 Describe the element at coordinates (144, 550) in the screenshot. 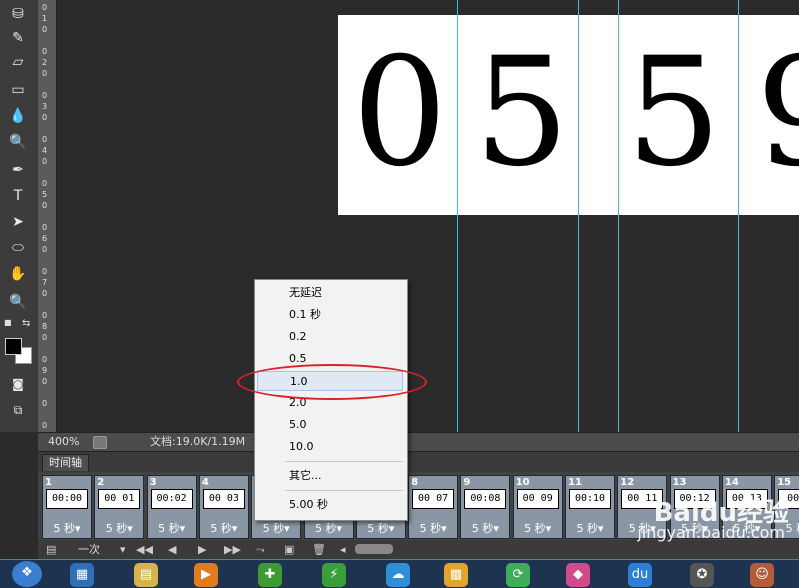

I see `first-frame-button: ◀◀` at that location.